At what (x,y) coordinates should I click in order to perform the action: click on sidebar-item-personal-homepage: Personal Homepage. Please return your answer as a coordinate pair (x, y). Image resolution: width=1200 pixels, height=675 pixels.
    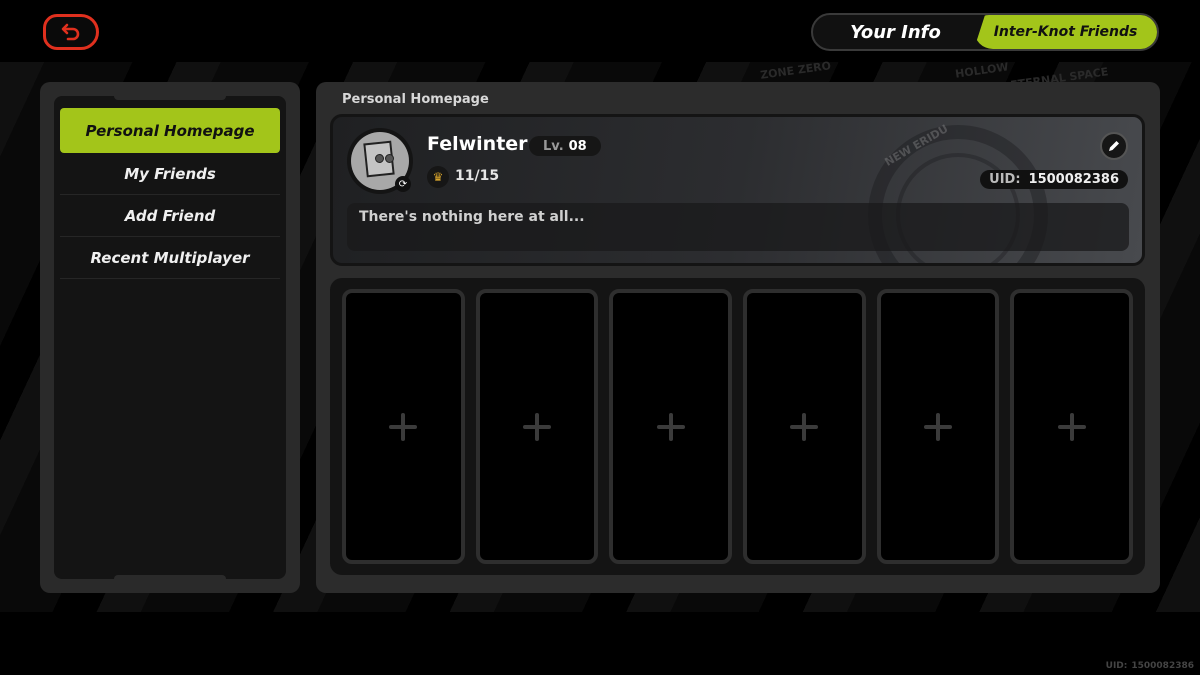
    Looking at the image, I should click on (170, 130).